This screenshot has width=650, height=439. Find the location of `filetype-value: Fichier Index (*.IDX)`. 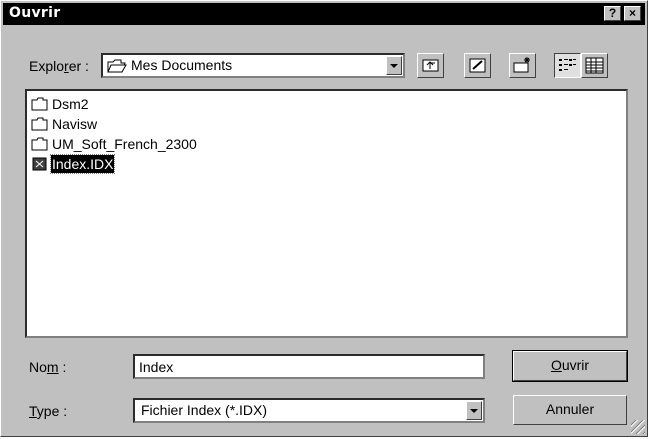

filetype-value: Fichier Index (*.IDX) is located at coordinates (204, 410).